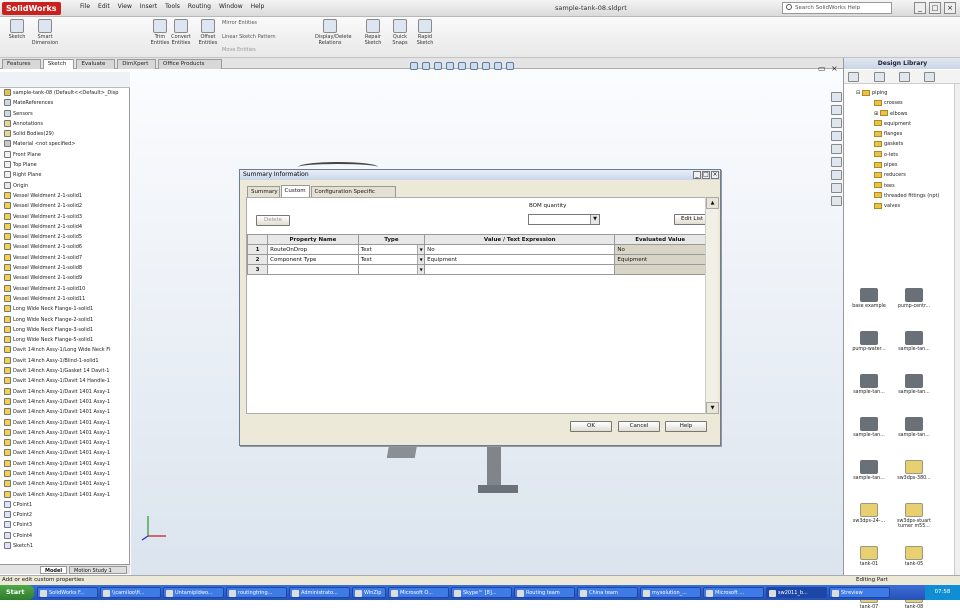  Describe the element at coordinates (935, 8) in the screenshot. I see `maximize-button: □` at that location.